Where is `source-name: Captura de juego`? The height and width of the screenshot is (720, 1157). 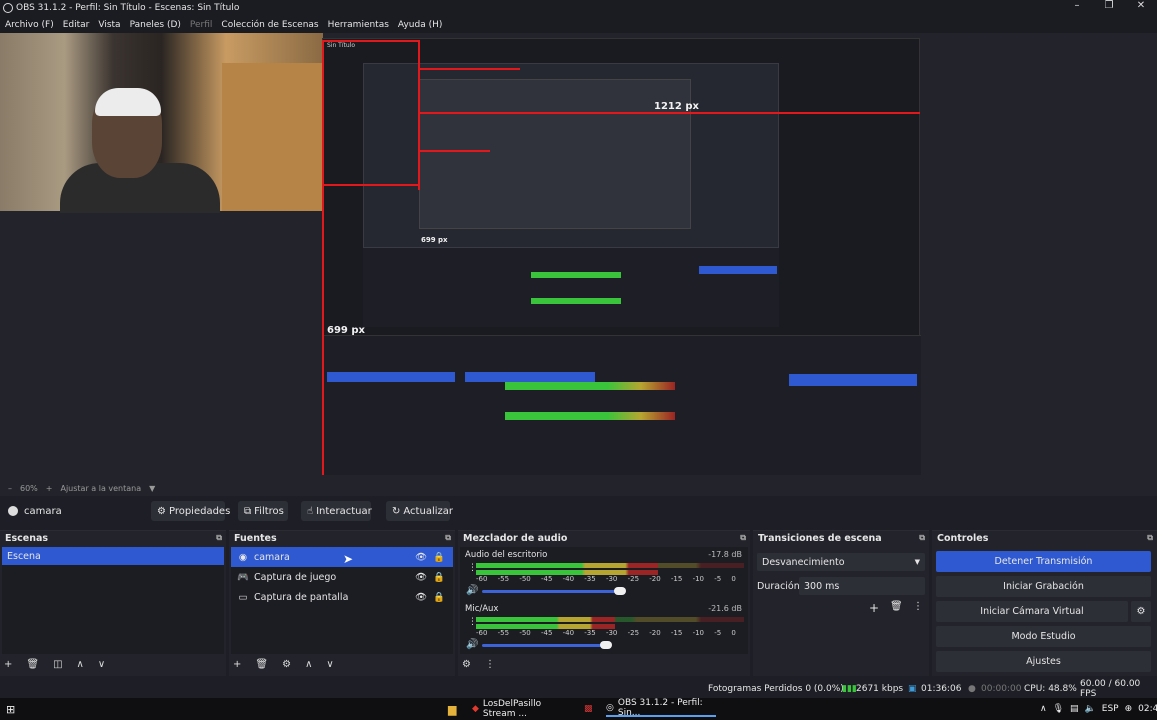 source-name: Captura de juego is located at coordinates (295, 577).